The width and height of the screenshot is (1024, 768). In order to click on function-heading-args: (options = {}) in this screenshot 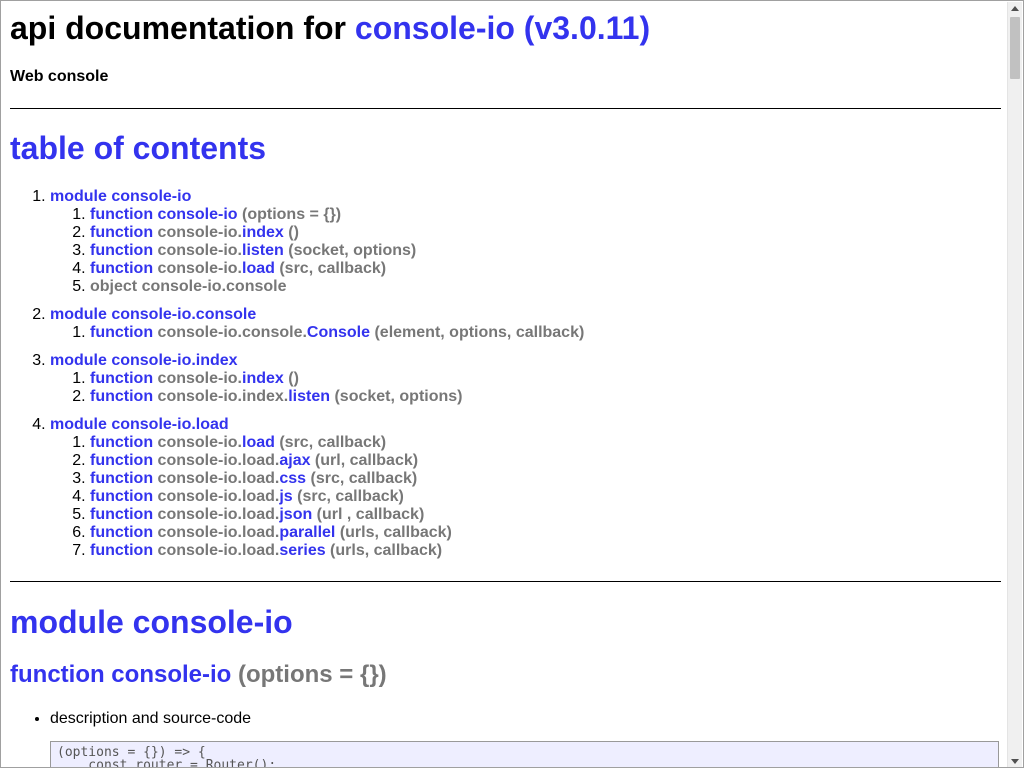, I will do `click(309, 674)`.